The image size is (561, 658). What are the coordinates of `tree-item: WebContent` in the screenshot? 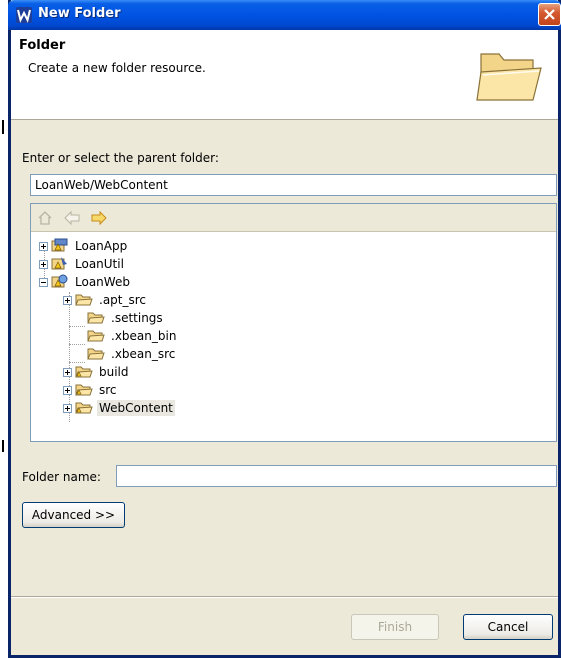 It's located at (119, 408).